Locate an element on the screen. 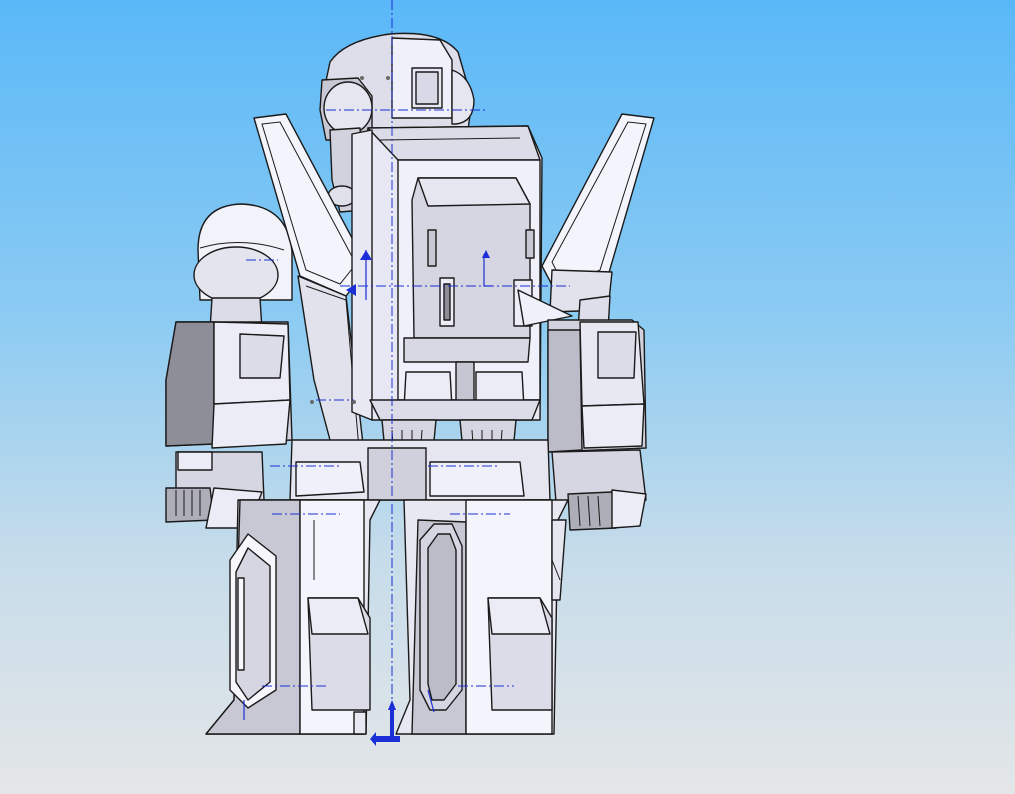  torso-backpack is located at coordinates (462, 273).